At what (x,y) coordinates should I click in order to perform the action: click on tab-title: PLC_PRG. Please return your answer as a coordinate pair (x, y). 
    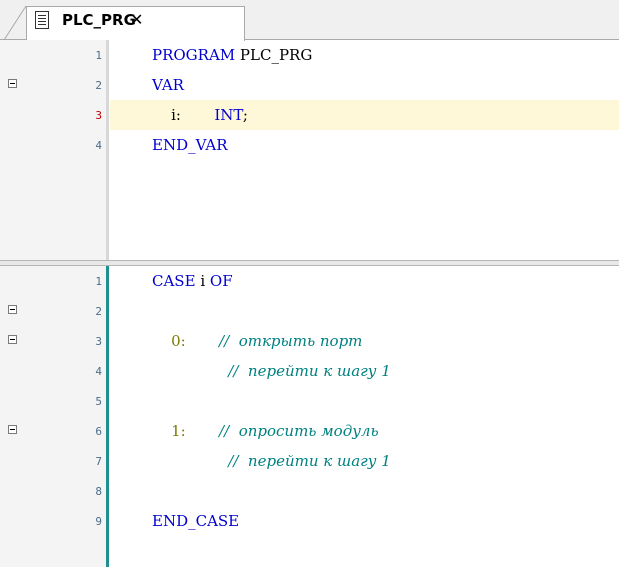
    Looking at the image, I should click on (99, 20).